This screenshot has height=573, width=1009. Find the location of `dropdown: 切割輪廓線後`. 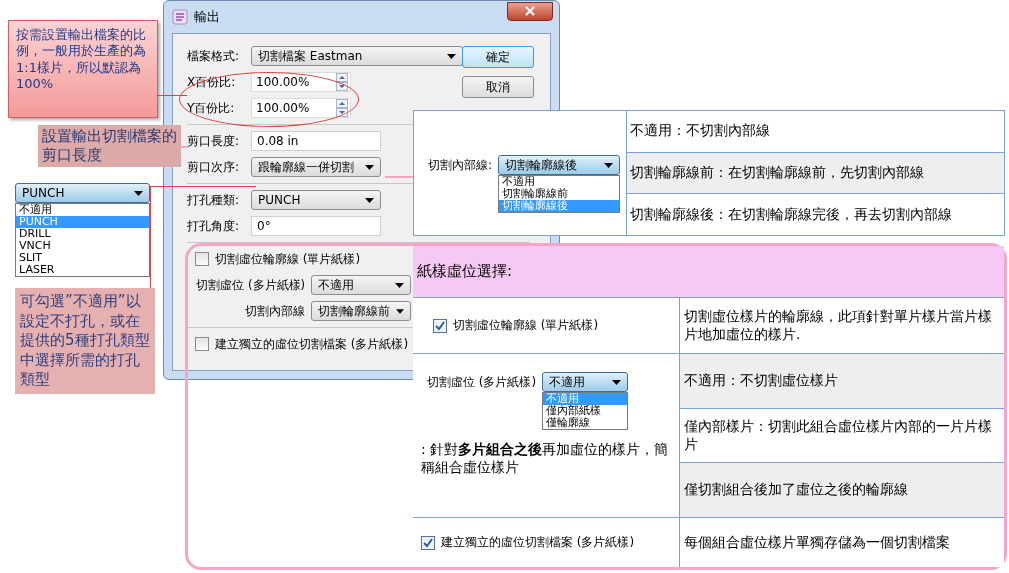

dropdown: 切割輪廓線後 is located at coordinates (559, 165).